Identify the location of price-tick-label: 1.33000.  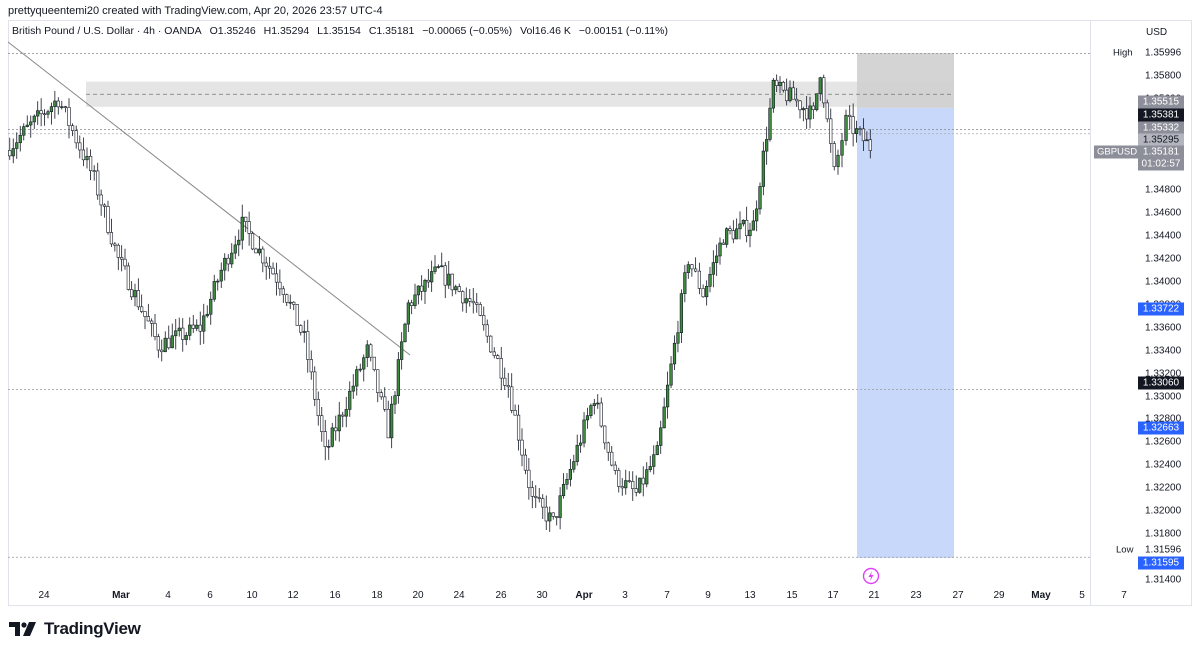
(1163, 396).